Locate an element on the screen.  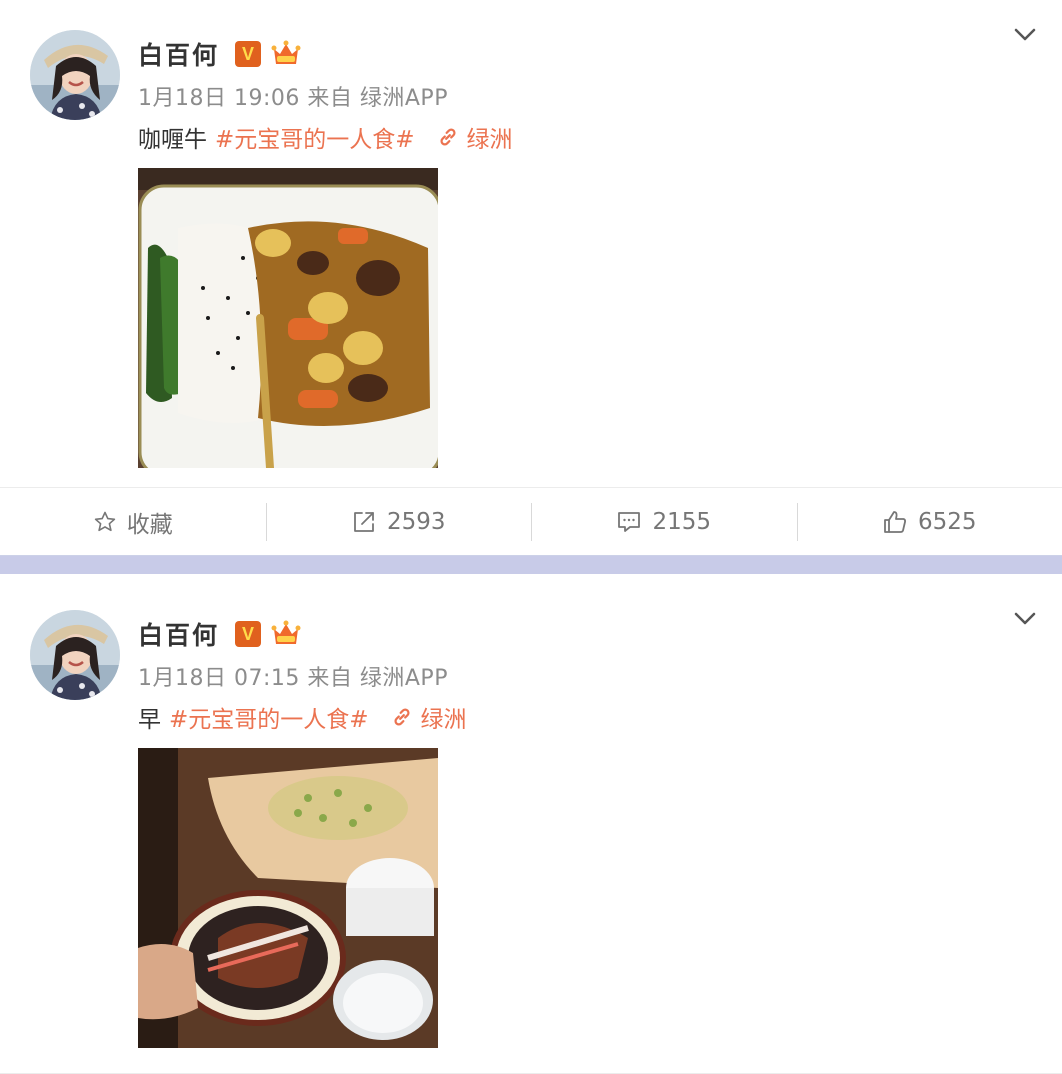
comment-button: 2155 is located at coordinates (664, 522).